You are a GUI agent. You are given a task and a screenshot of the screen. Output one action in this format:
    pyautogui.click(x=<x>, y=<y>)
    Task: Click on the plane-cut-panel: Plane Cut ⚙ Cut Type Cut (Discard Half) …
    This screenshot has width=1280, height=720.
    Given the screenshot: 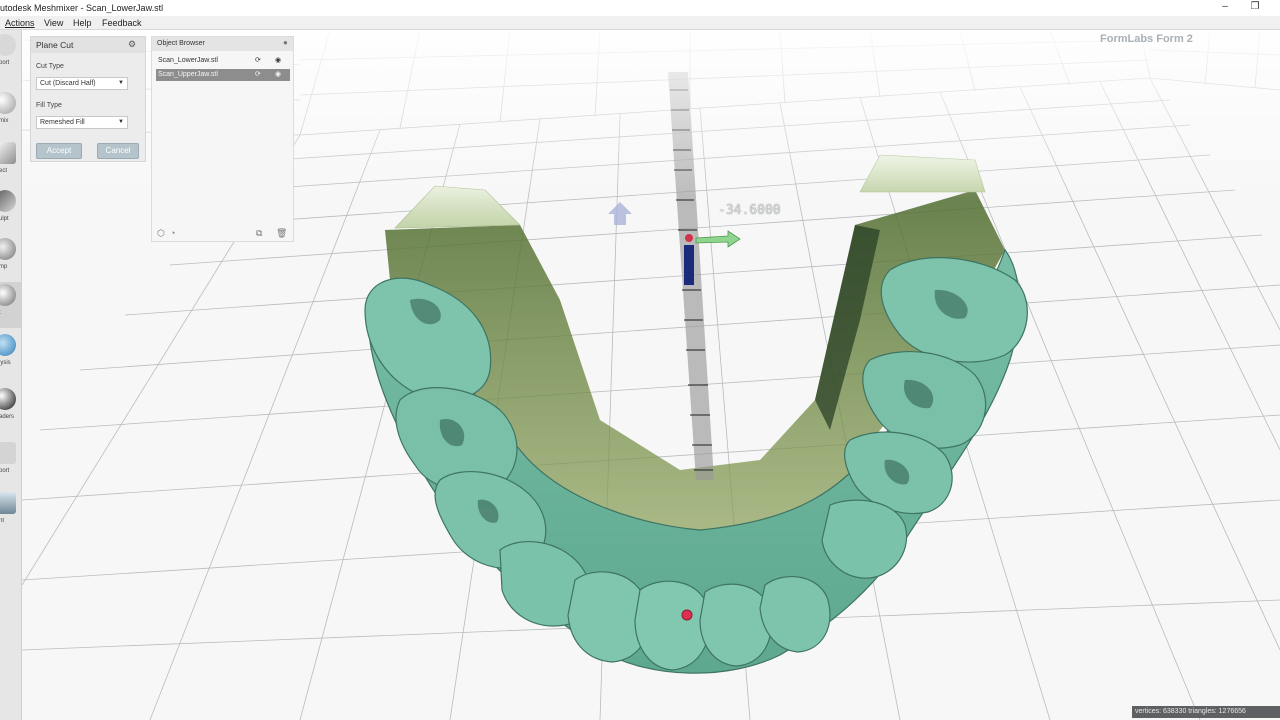 What is the action you would take?
    pyautogui.click(x=88, y=99)
    